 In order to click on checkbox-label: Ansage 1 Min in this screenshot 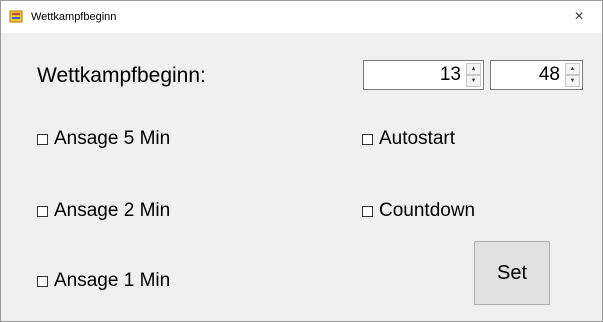, I will do `click(112, 280)`.